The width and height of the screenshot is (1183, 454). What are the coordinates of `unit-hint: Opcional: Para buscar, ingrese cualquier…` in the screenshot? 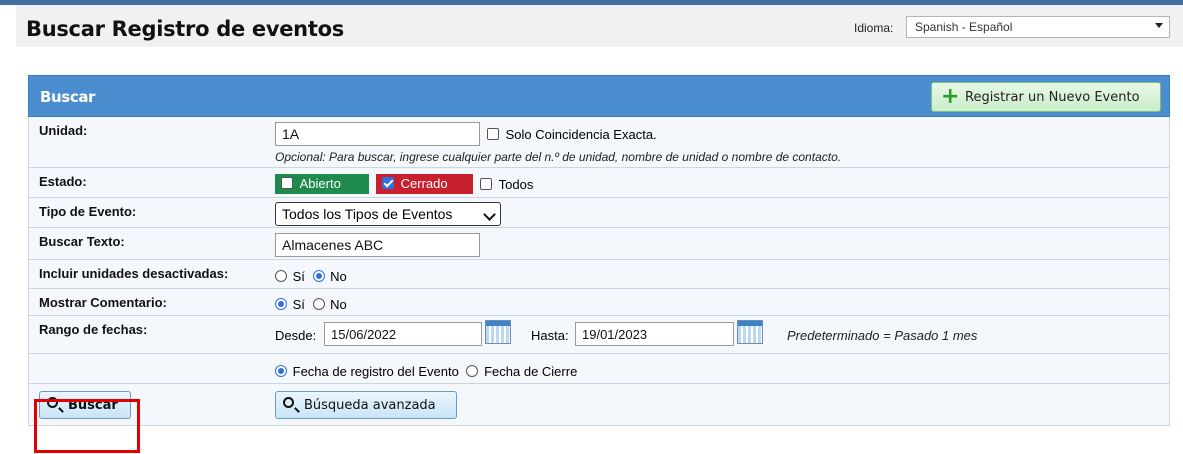 It's located at (558, 157).